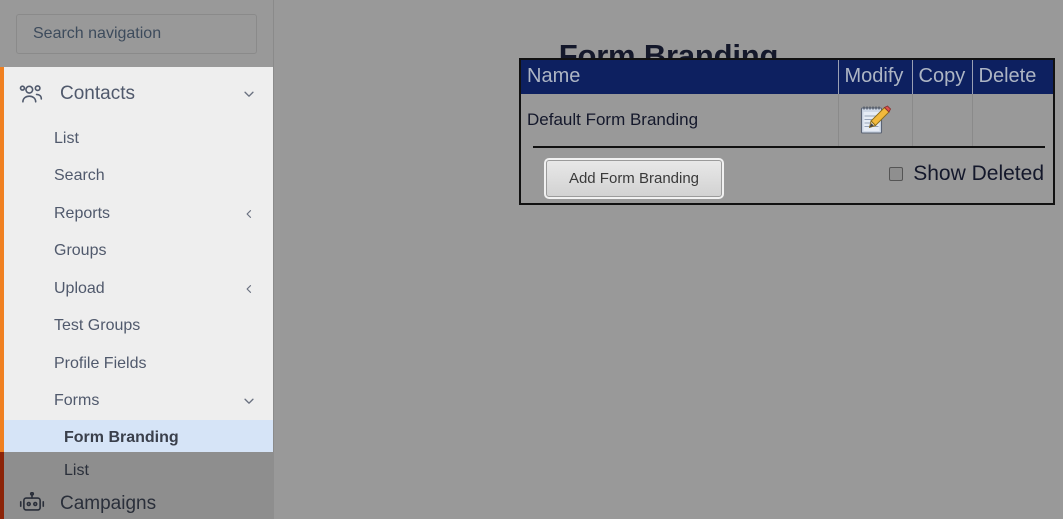  What do you see at coordinates (82, 213) in the screenshot?
I see `sidebar-item-label: Reports` at bounding box center [82, 213].